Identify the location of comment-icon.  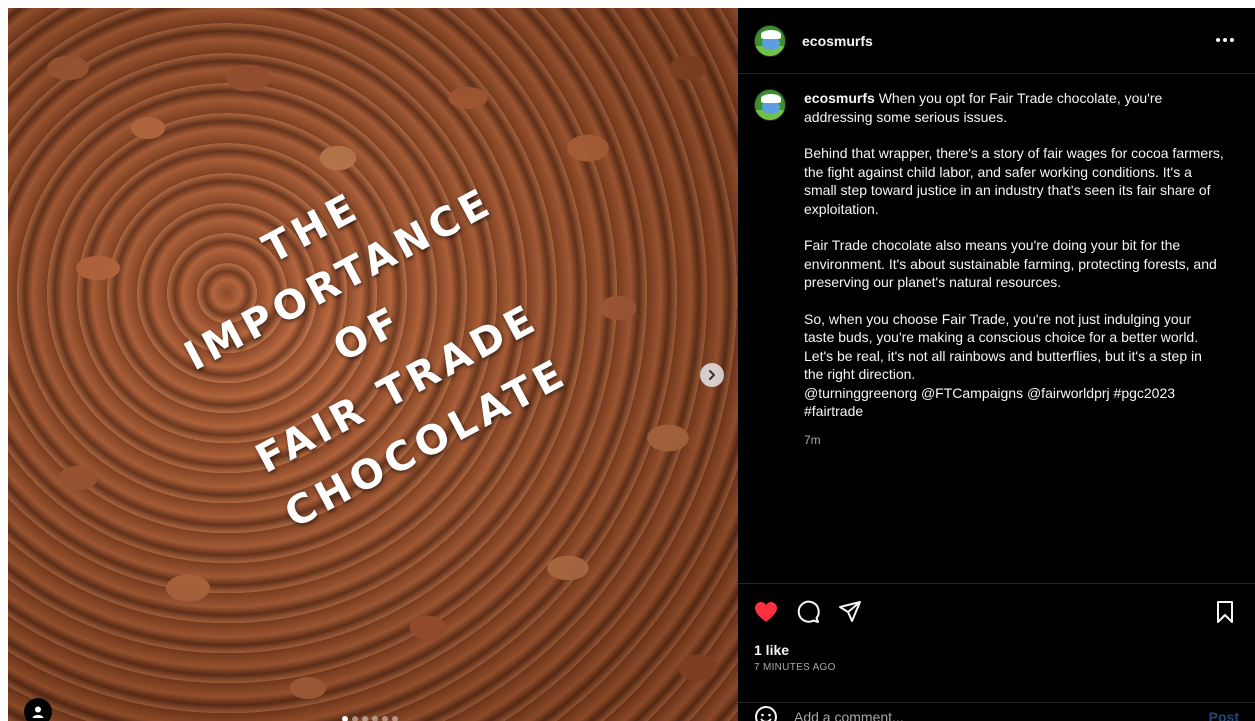
(808, 611).